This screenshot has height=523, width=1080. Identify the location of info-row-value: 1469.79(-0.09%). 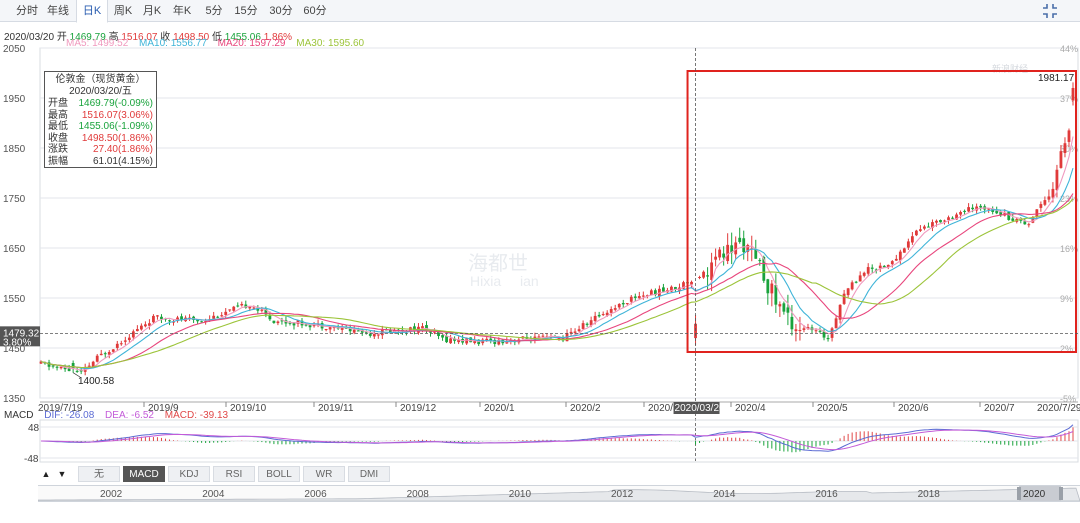
(116, 103).